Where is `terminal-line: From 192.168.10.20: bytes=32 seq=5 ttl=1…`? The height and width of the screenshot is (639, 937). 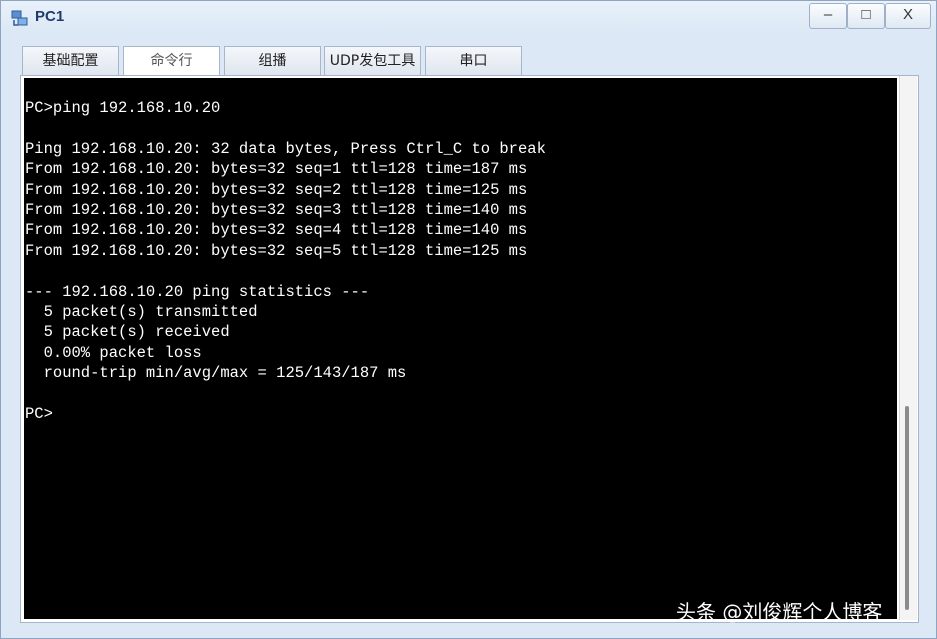 terminal-line: From 192.168.10.20: bytes=32 seq=5 ttl=1… is located at coordinates (276, 250).